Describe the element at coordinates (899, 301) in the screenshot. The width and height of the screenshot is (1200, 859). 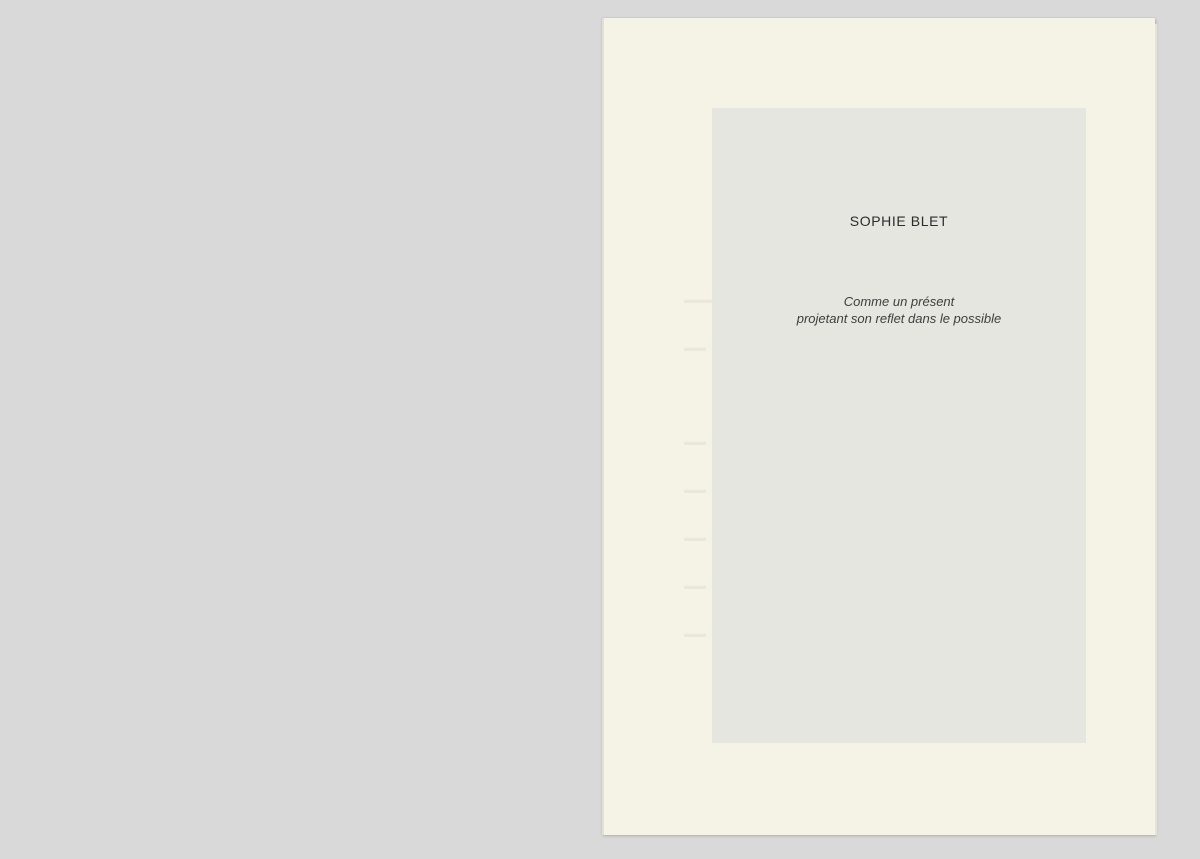
I see `subtitle-line-1: Comme un présent` at that location.